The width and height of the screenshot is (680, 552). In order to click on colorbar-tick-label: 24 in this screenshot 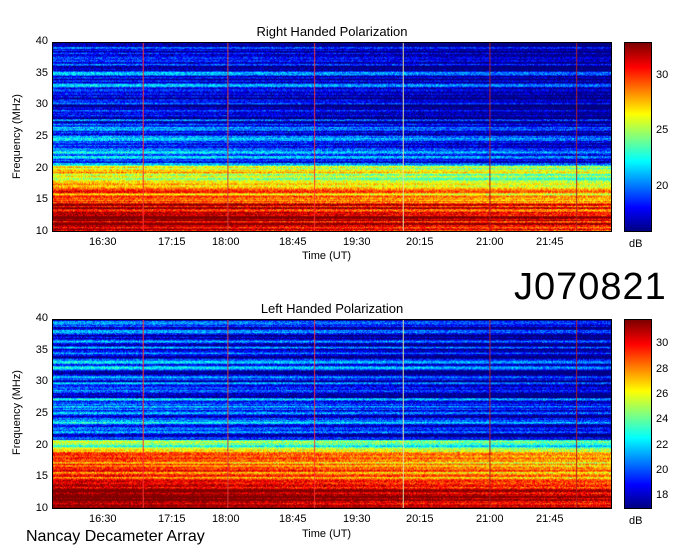, I will do `click(662, 419)`.